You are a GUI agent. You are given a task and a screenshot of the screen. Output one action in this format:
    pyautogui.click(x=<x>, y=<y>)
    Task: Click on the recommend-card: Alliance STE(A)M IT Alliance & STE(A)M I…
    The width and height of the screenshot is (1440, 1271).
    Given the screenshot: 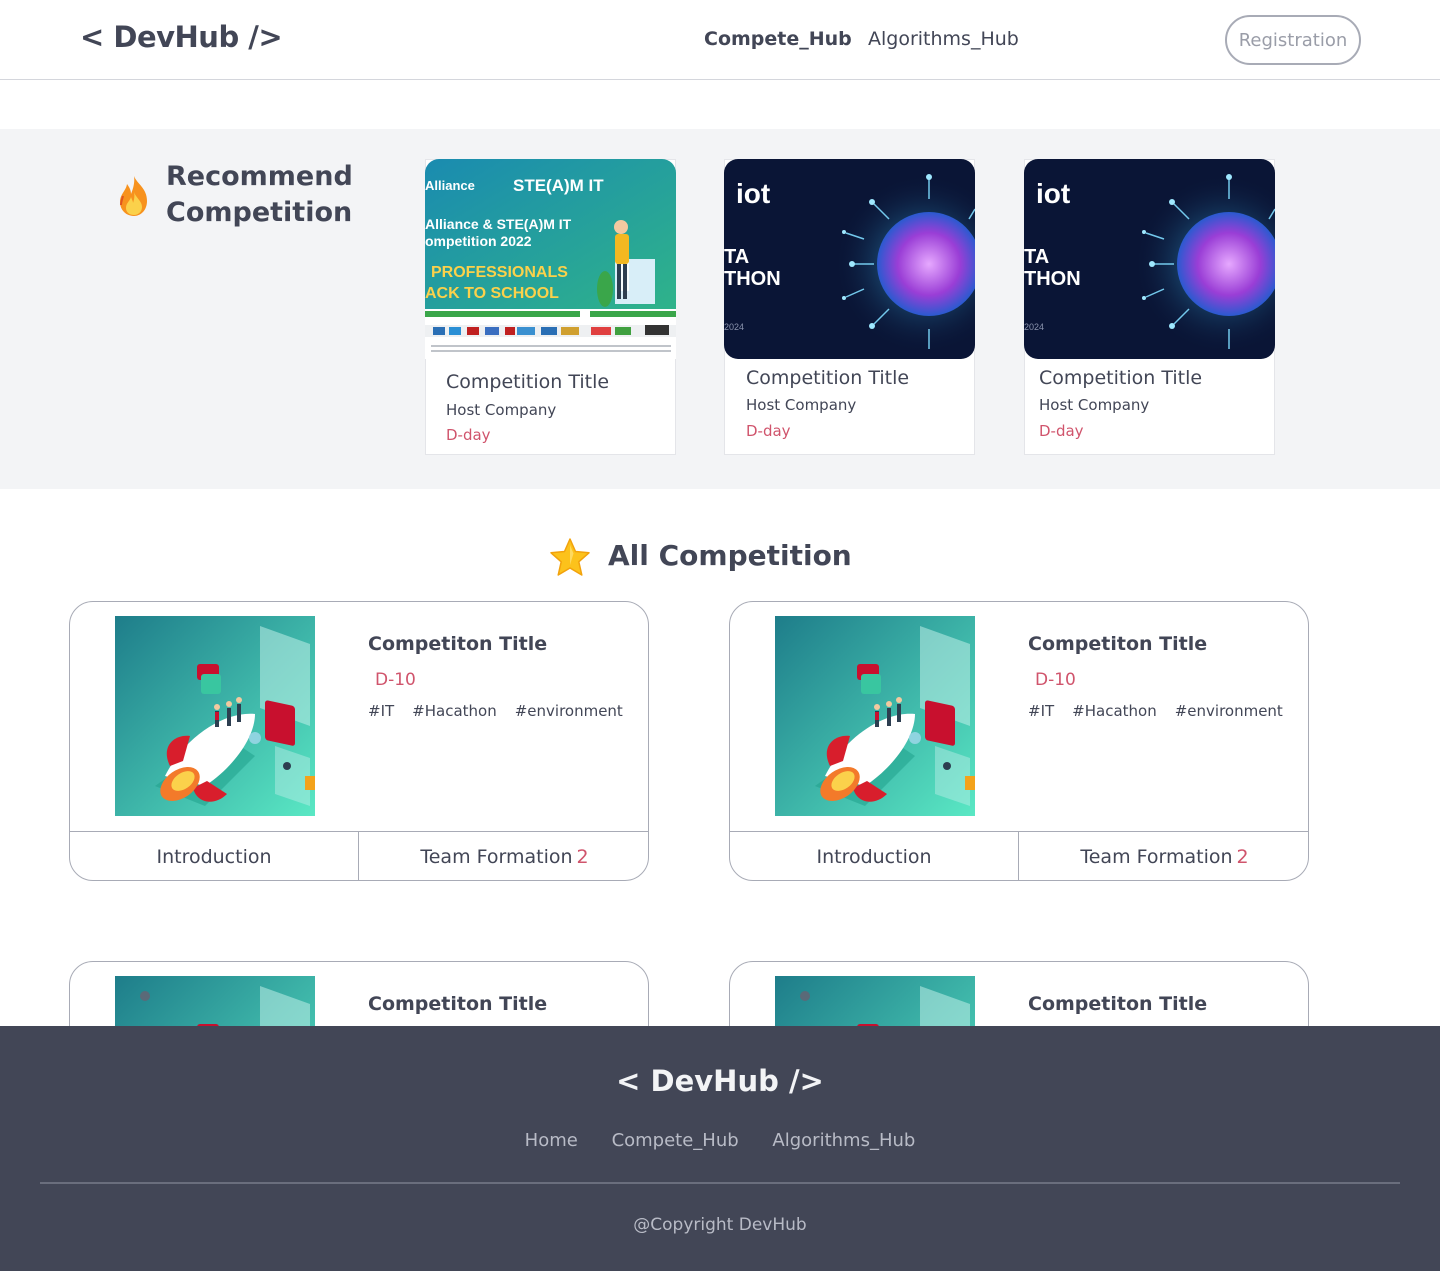 What is the action you would take?
    pyautogui.click(x=550, y=307)
    